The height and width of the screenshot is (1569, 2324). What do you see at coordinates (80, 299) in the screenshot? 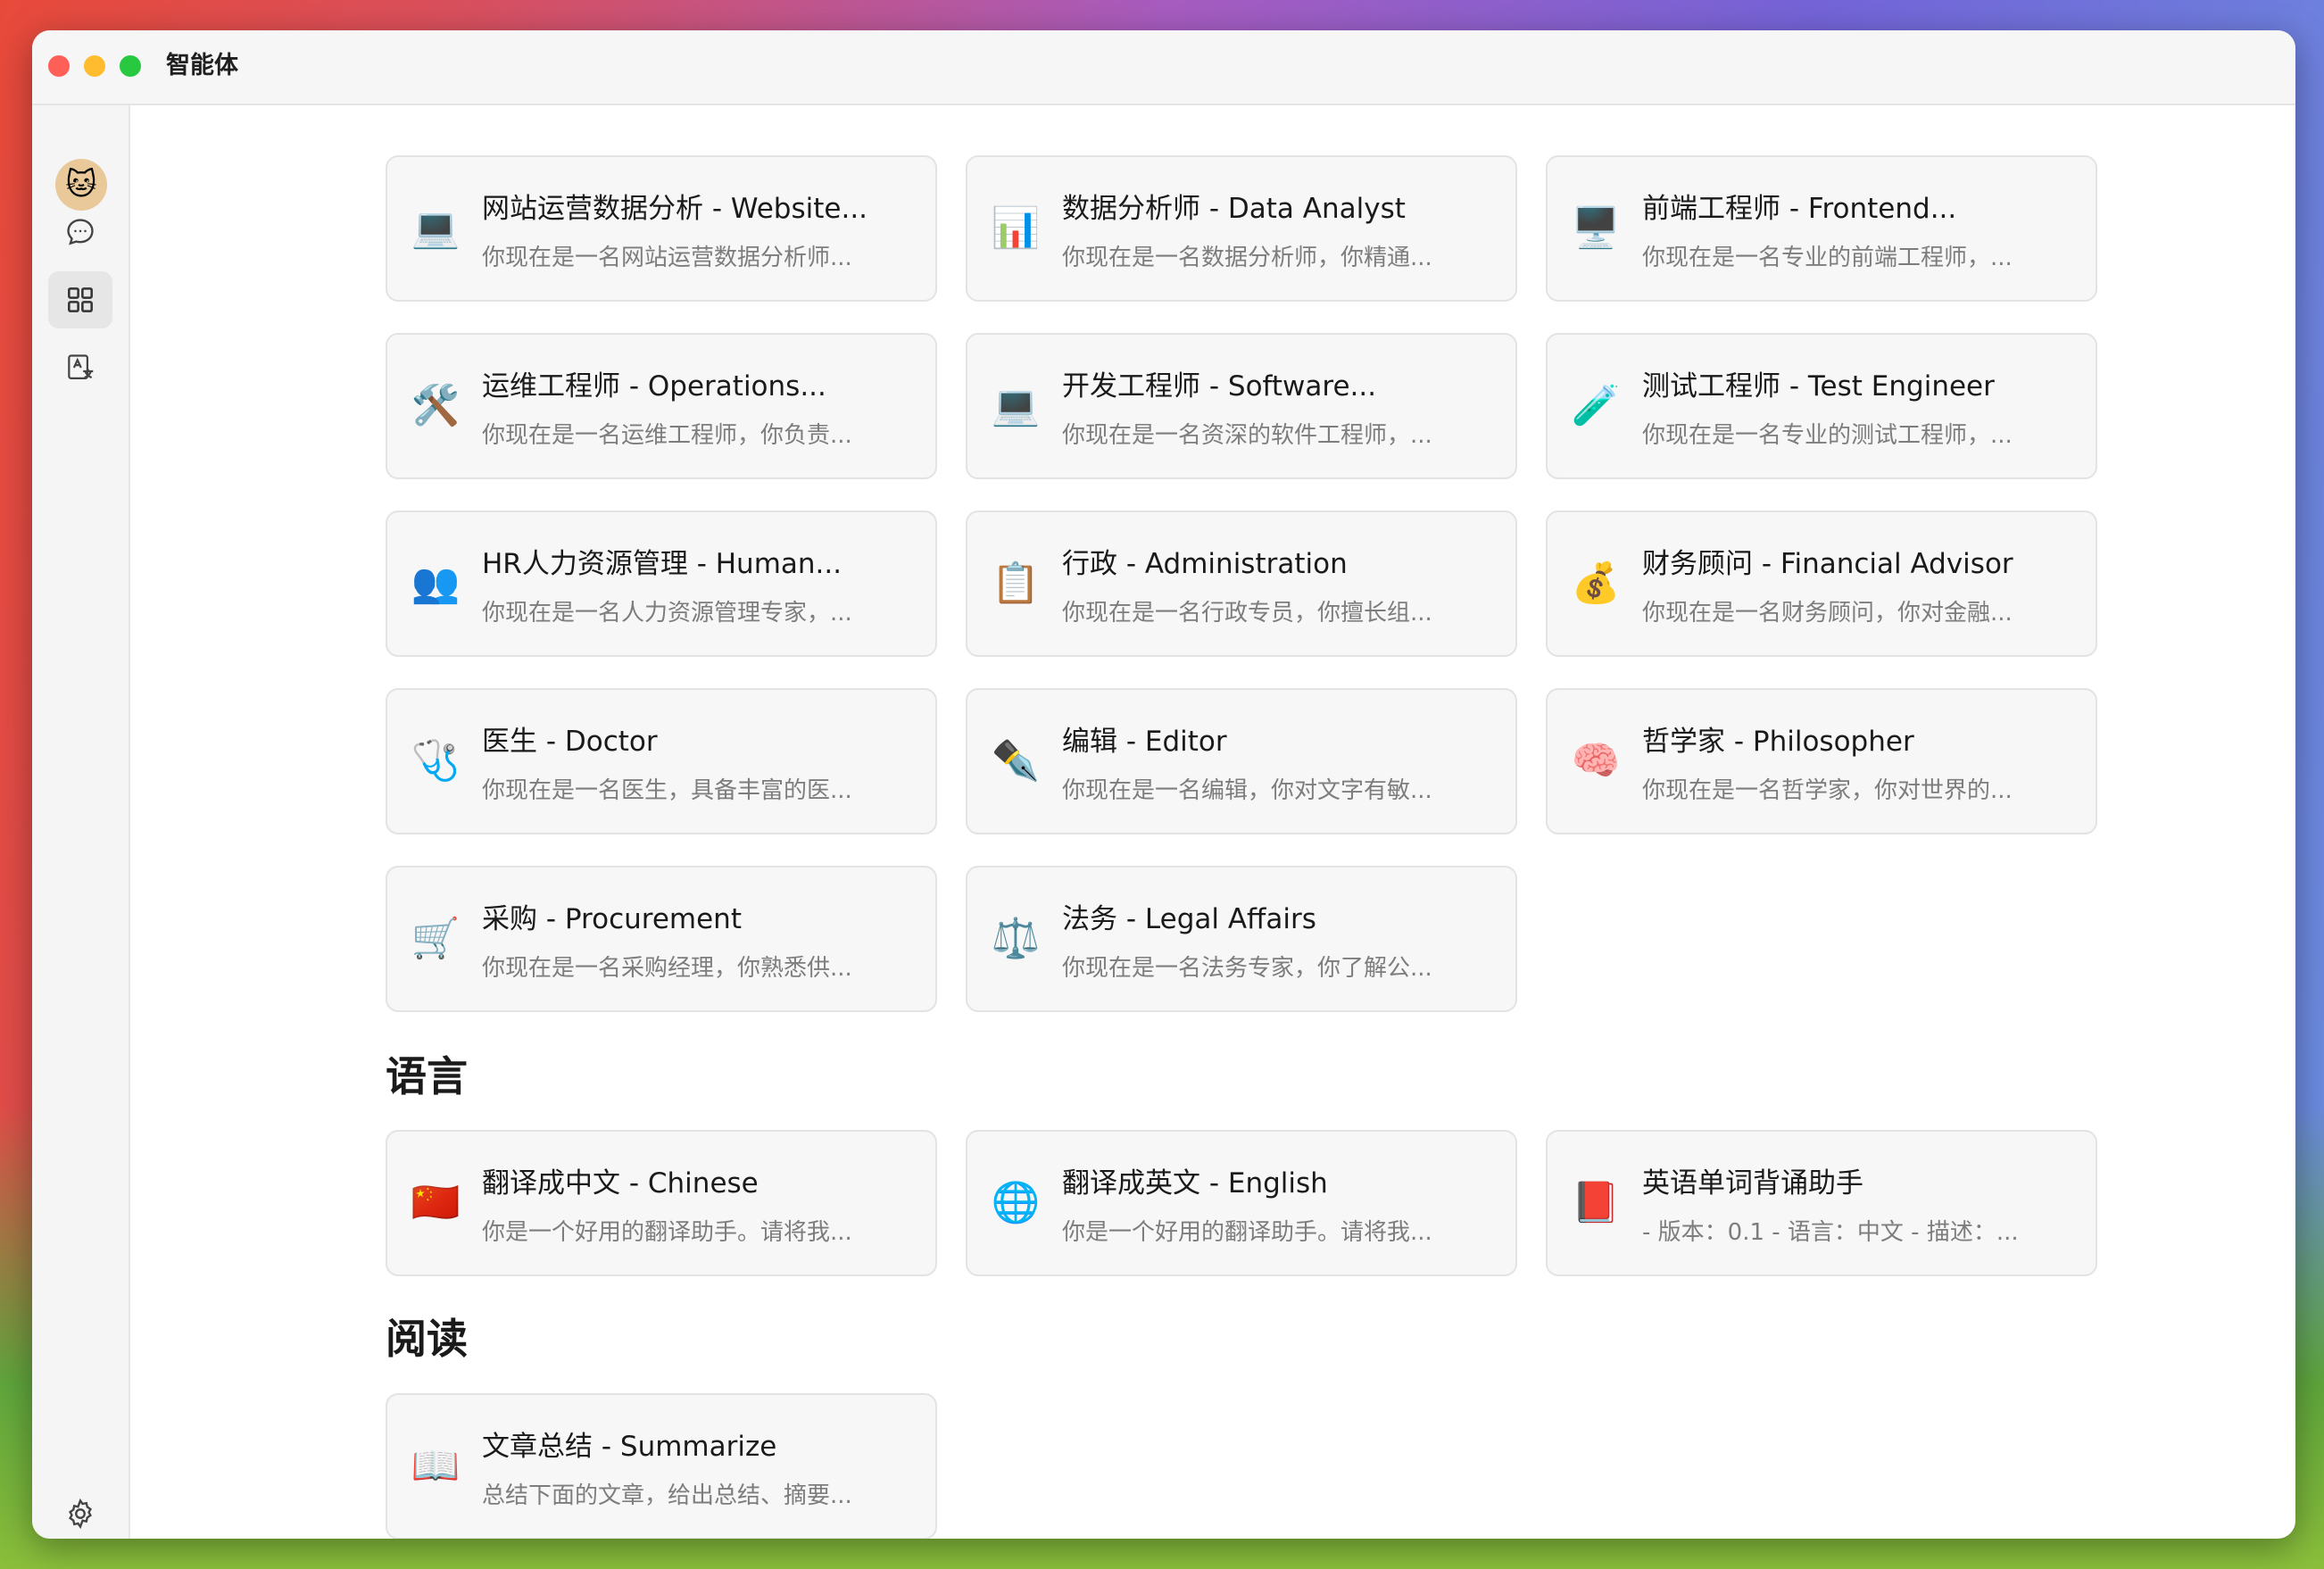
I see `agents-grid-icon` at bounding box center [80, 299].